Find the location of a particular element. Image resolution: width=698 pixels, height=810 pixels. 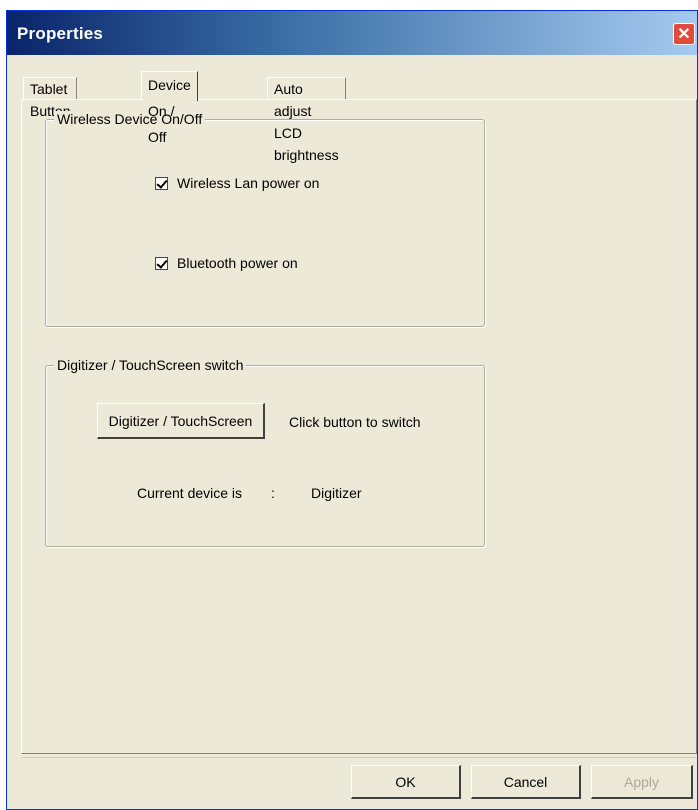

tab-tablet-button: Tablet Button is located at coordinates (50, 98).